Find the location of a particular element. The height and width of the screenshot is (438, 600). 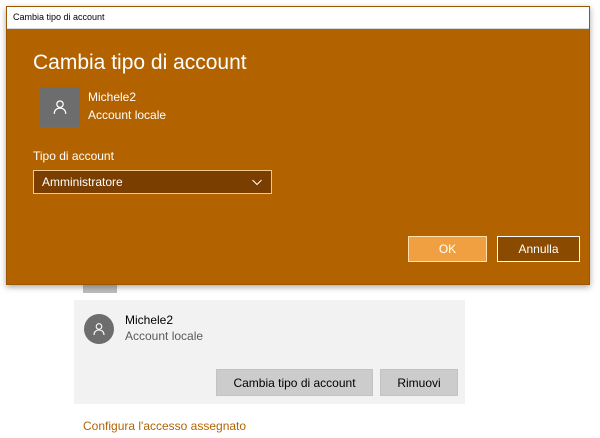

account-name: Michele2 is located at coordinates (149, 320).